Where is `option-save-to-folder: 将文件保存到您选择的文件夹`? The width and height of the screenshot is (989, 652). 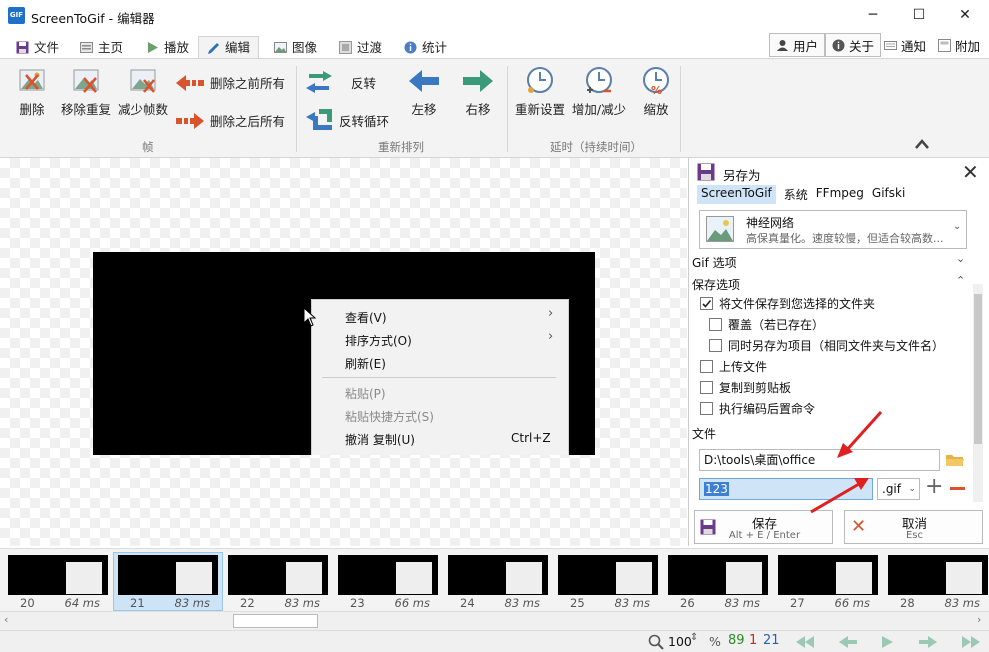
option-save-to-folder: 将文件保存到您选择的文件夹 is located at coordinates (787, 303).